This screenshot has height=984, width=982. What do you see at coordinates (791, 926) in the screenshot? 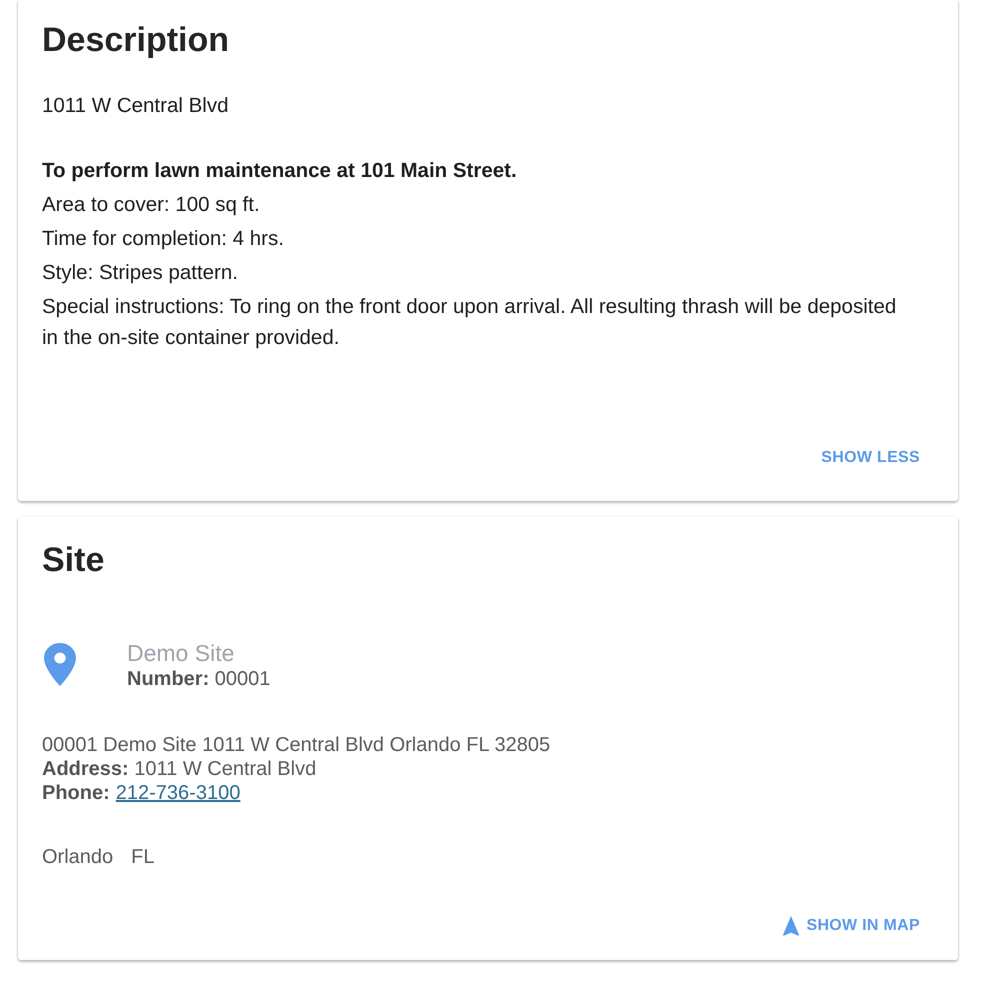
I see `navigation-arrow-icon` at bounding box center [791, 926].